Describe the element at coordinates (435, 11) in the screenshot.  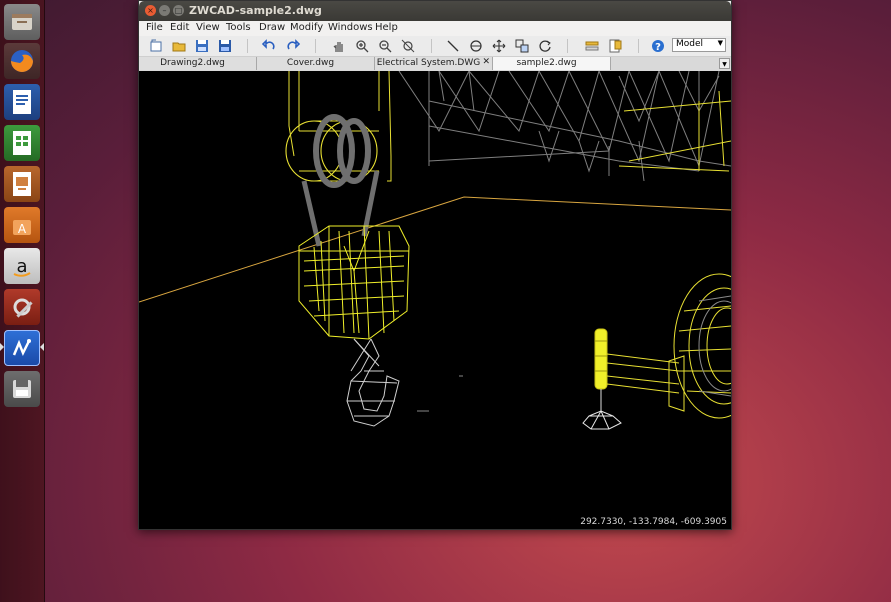
I see `titlebar: × – □ ZWCAD-sample2.dwg` at that location.